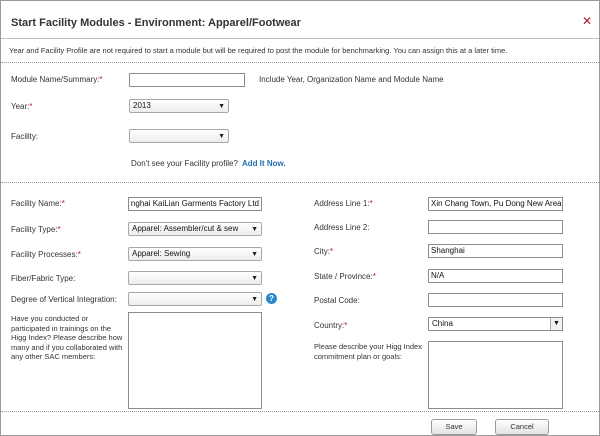 This screenshot has width=600, height=436. What do you see at coordinates (331, 325) in the screenshot?
I see `country-label: Country:*` at bounding box center [331, 325].